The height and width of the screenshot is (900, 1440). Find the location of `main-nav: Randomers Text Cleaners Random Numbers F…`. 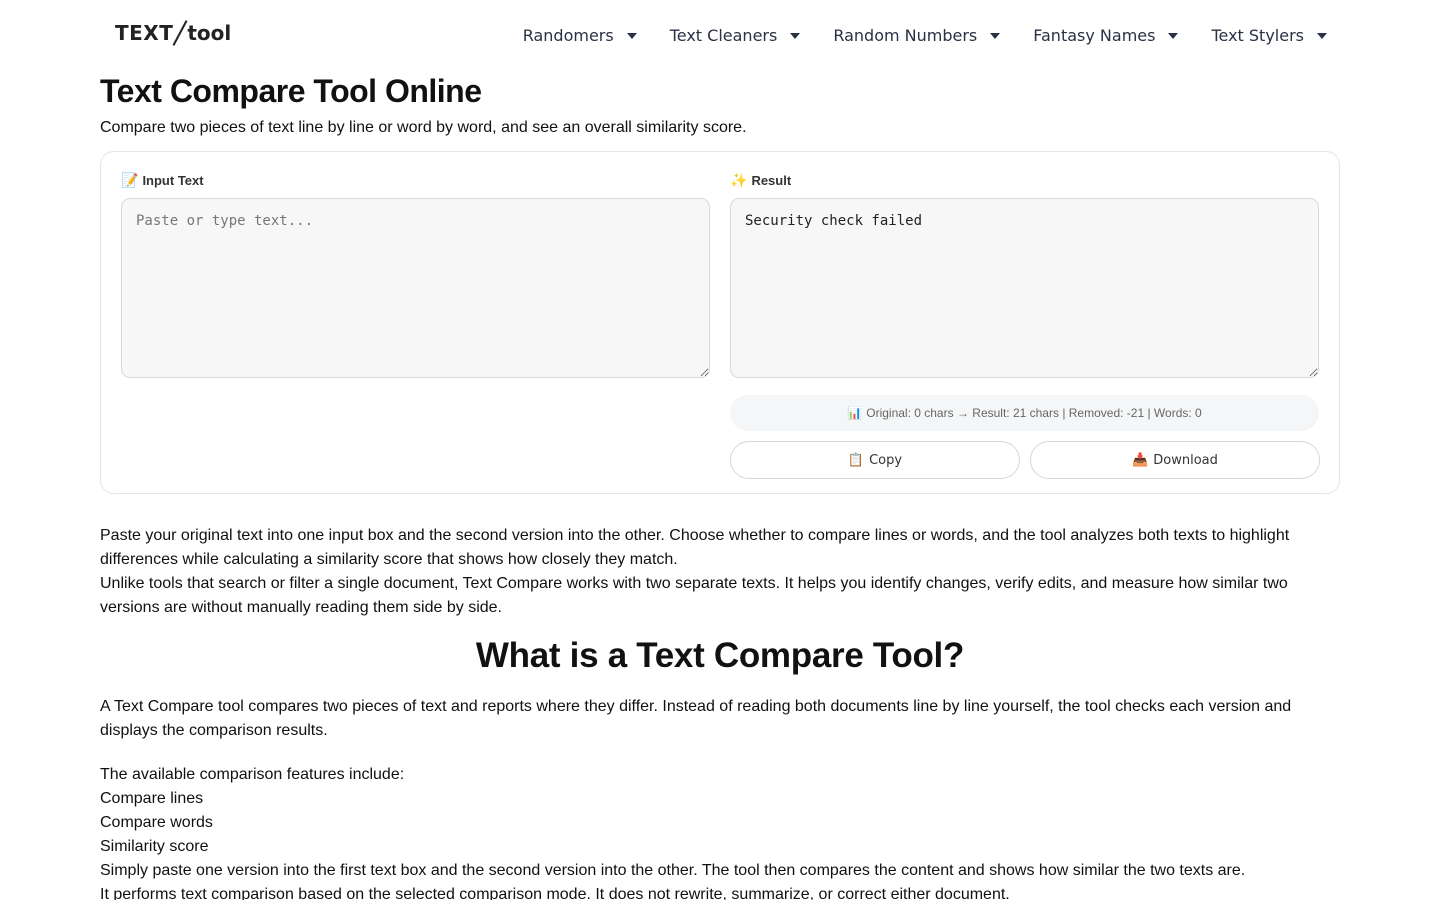

main-nav: Randomers Text Cleaners Random Numbers F… is located at coordinates (925, 35).